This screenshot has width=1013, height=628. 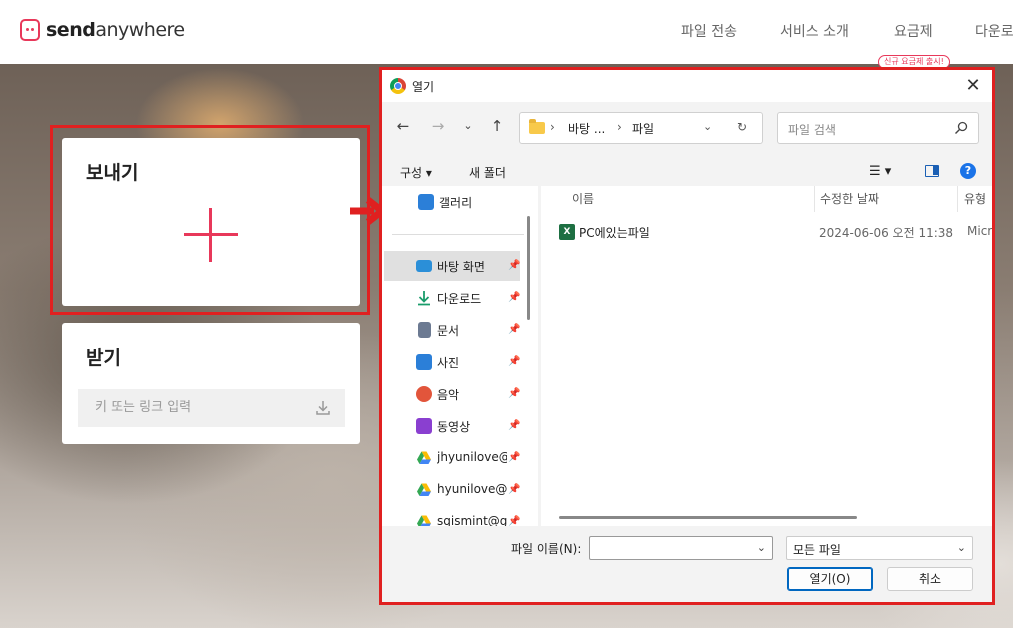 I want to click on column-header-type: 유형, so click(x=975, y=198).